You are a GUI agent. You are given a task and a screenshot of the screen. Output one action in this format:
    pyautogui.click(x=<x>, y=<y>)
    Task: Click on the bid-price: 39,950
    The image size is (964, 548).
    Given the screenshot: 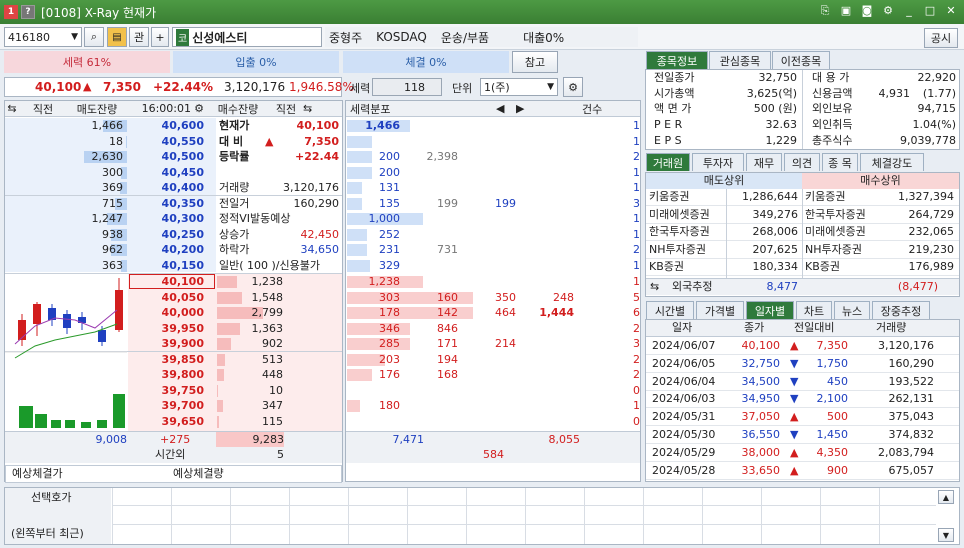 What is the action you would take?
    pyautogui.click(x=166, y=329)
    